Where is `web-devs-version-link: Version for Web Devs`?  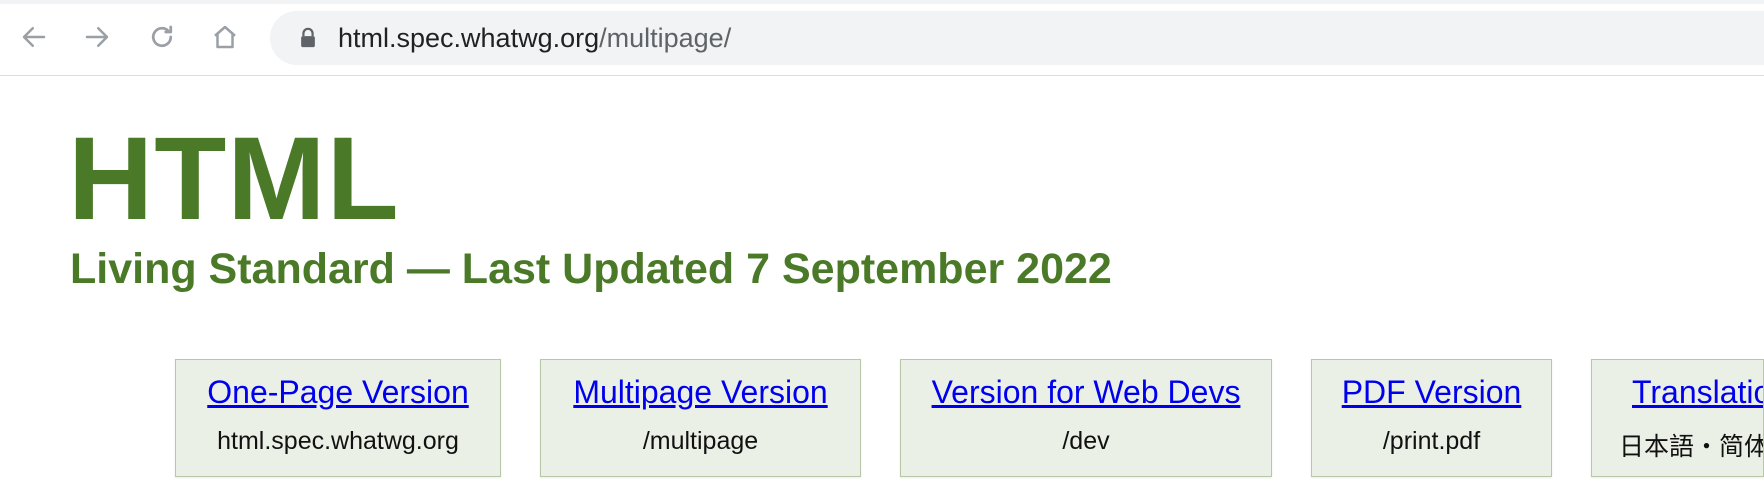 web-devs-version-link: Version for Web Devs is located at coordinates (1086, 392).